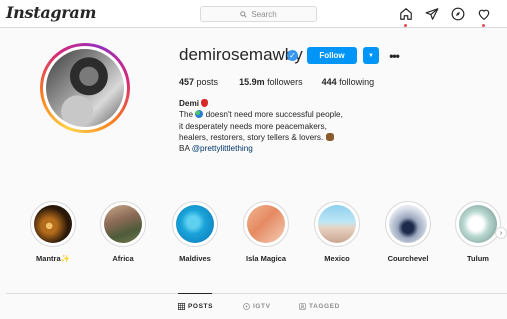  I want to click on direct-icon, so click(431, 13).